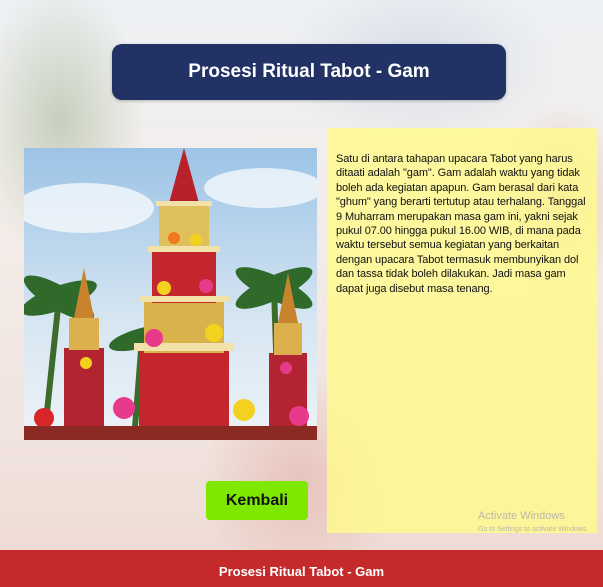  I want to click on footer-title: Prosesi Ritual Tabot - Gam, so click(301, 571).